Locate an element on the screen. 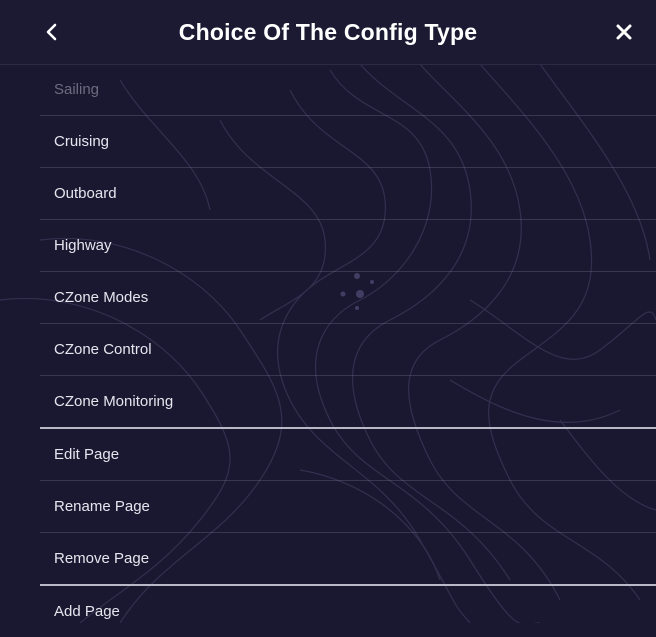 This screenshot has height=637, width=656. back-button is located at coordinates (52, 32).